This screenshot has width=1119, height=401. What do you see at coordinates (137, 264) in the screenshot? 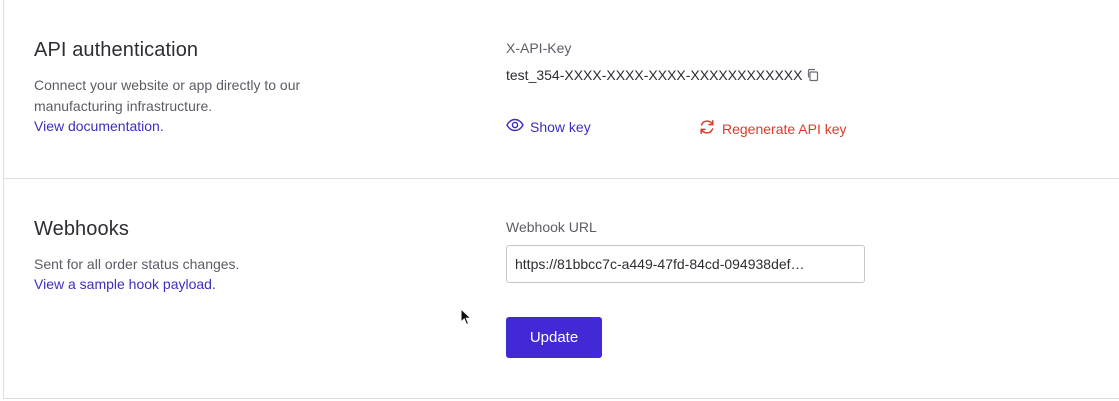
I see `webhooks-description: Sent for all order status changes.` at bounding box center [137, 264].